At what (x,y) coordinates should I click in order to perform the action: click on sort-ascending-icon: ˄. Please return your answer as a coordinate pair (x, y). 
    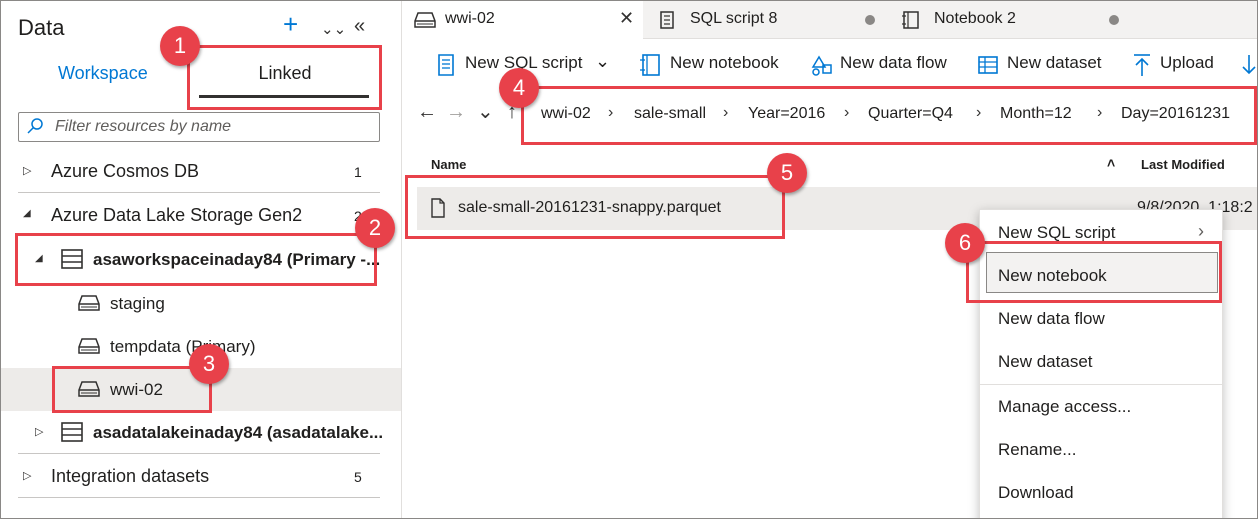
    Looking at the image, I should click on (1111, 163).